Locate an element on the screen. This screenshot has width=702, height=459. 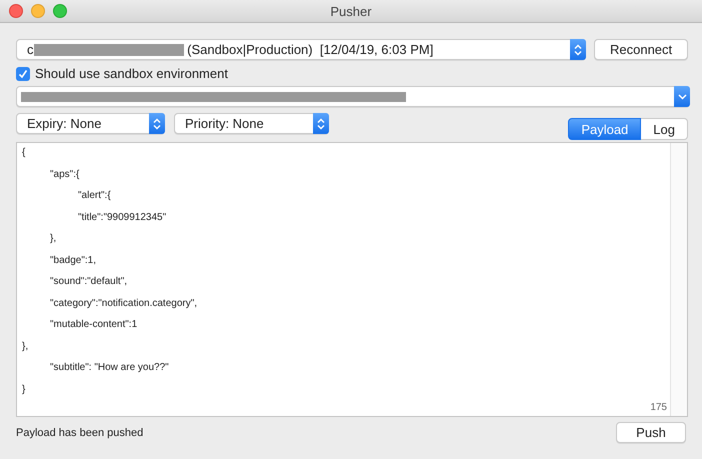
reconnect-button: Reconnect is located at coordinates (641, 49).